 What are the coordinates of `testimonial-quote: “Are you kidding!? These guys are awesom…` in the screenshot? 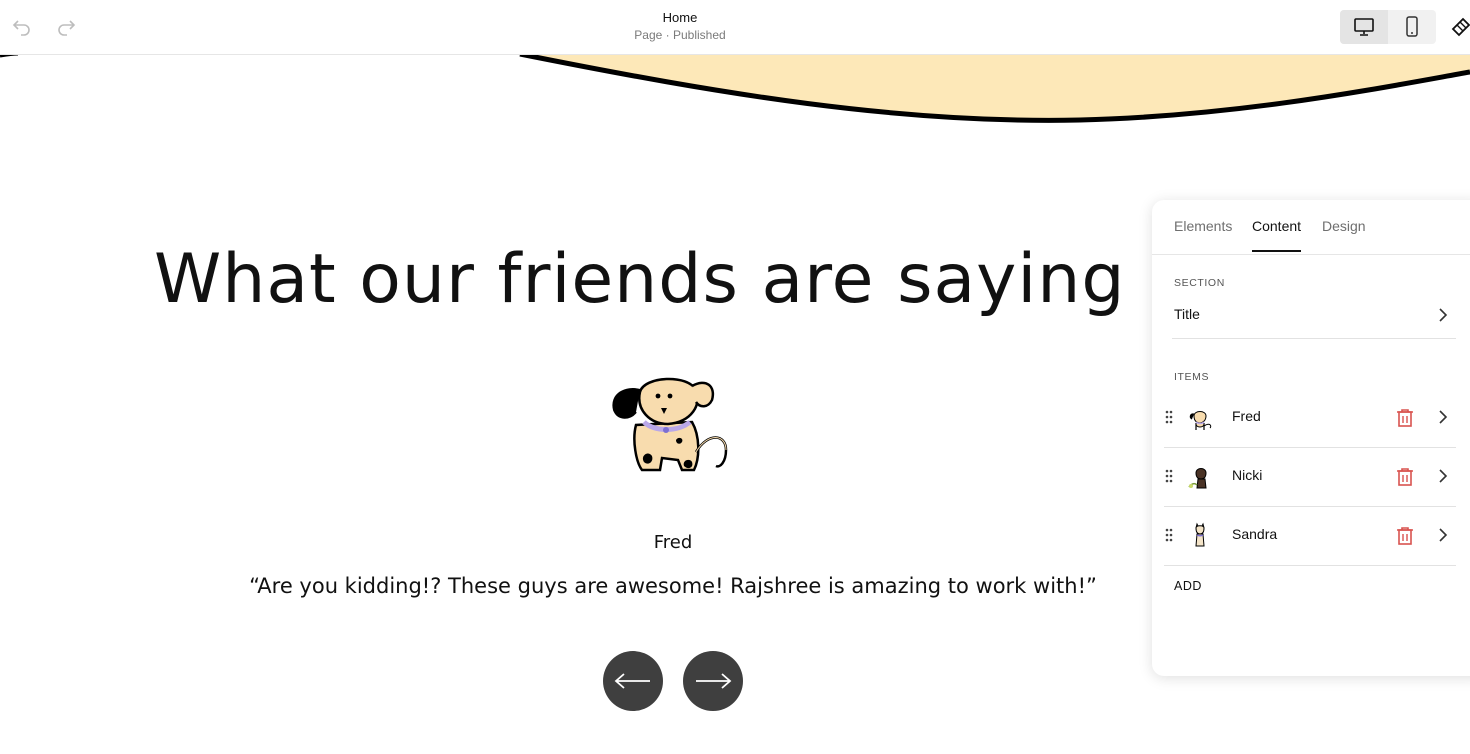 It's located at (673, 586).